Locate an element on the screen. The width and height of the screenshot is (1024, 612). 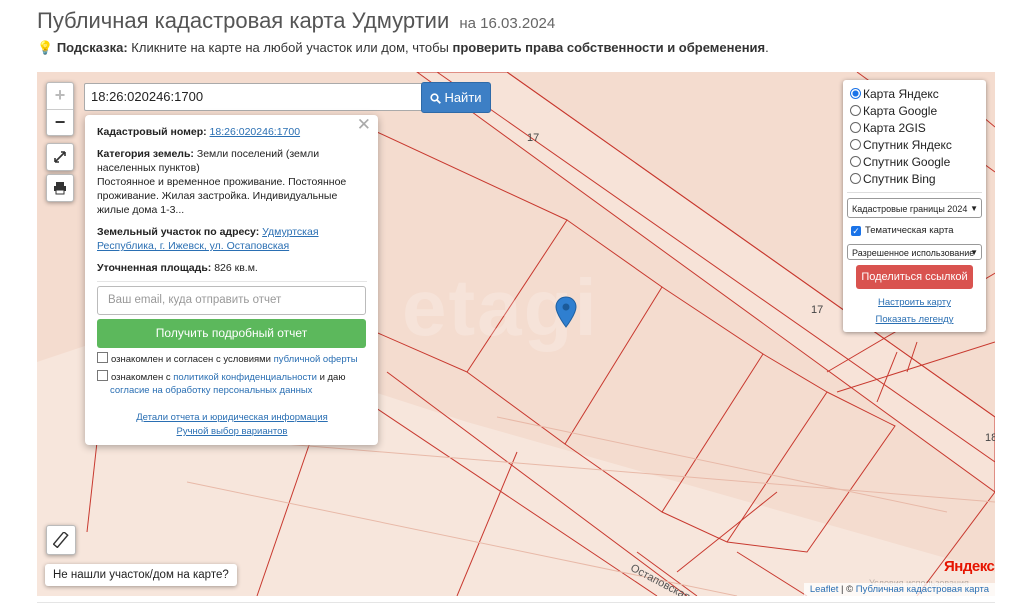
search-button: Найти is located at coordinates (456, 97).